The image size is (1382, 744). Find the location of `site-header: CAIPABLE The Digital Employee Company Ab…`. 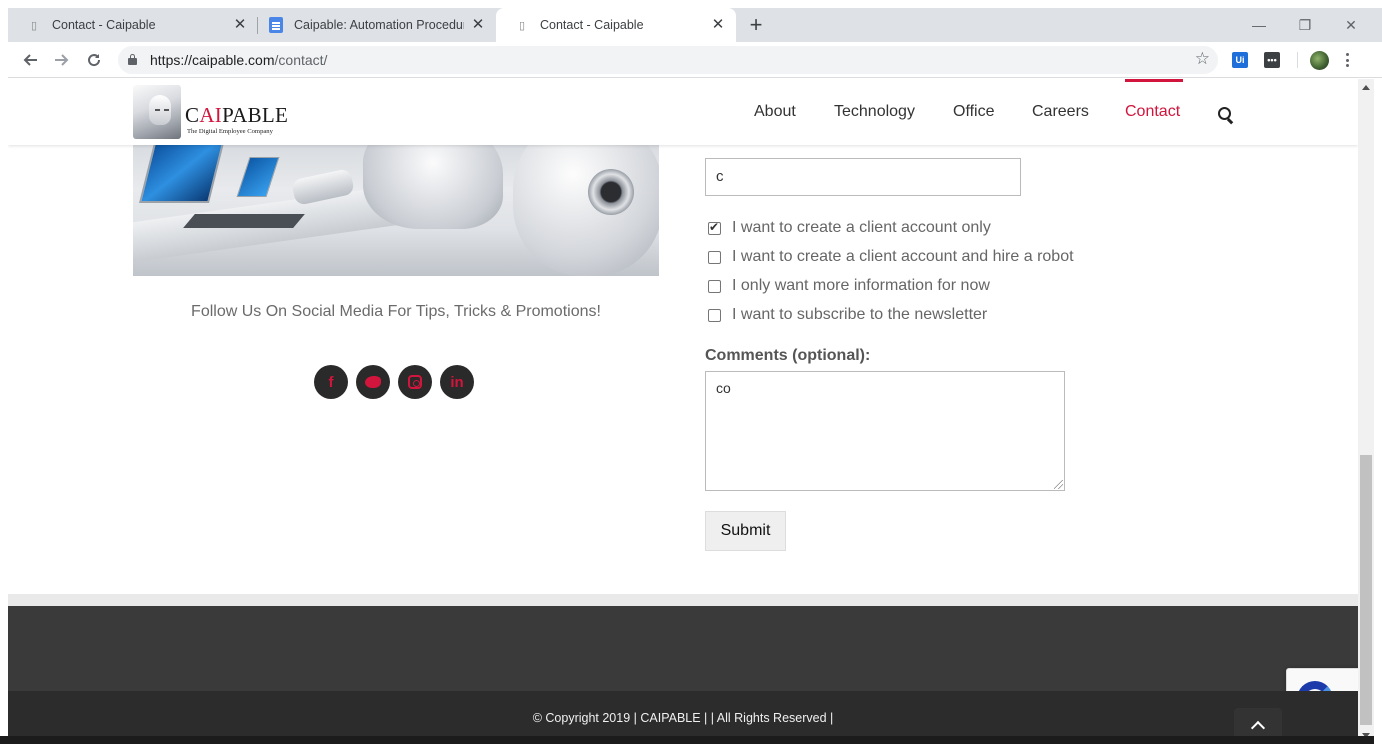

site-header: CAIPABLE The Digital Employee Company Ab… is located at coordinates (683, 112).